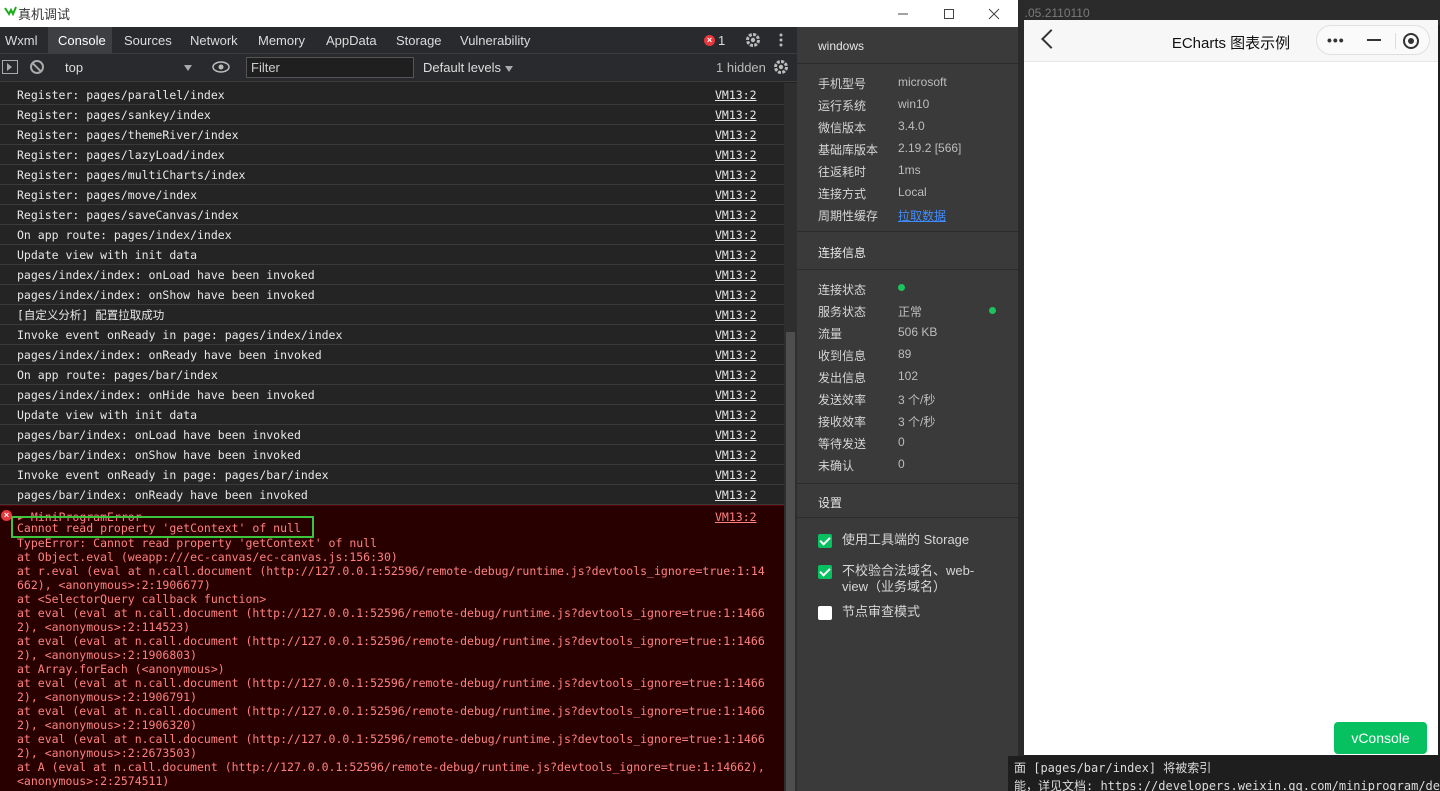 This screenshot has height=791, width=1440. Describe the element at coordinates (842, 172) in the screenshot. I see `device-info-label: 往返耗时` at that location.